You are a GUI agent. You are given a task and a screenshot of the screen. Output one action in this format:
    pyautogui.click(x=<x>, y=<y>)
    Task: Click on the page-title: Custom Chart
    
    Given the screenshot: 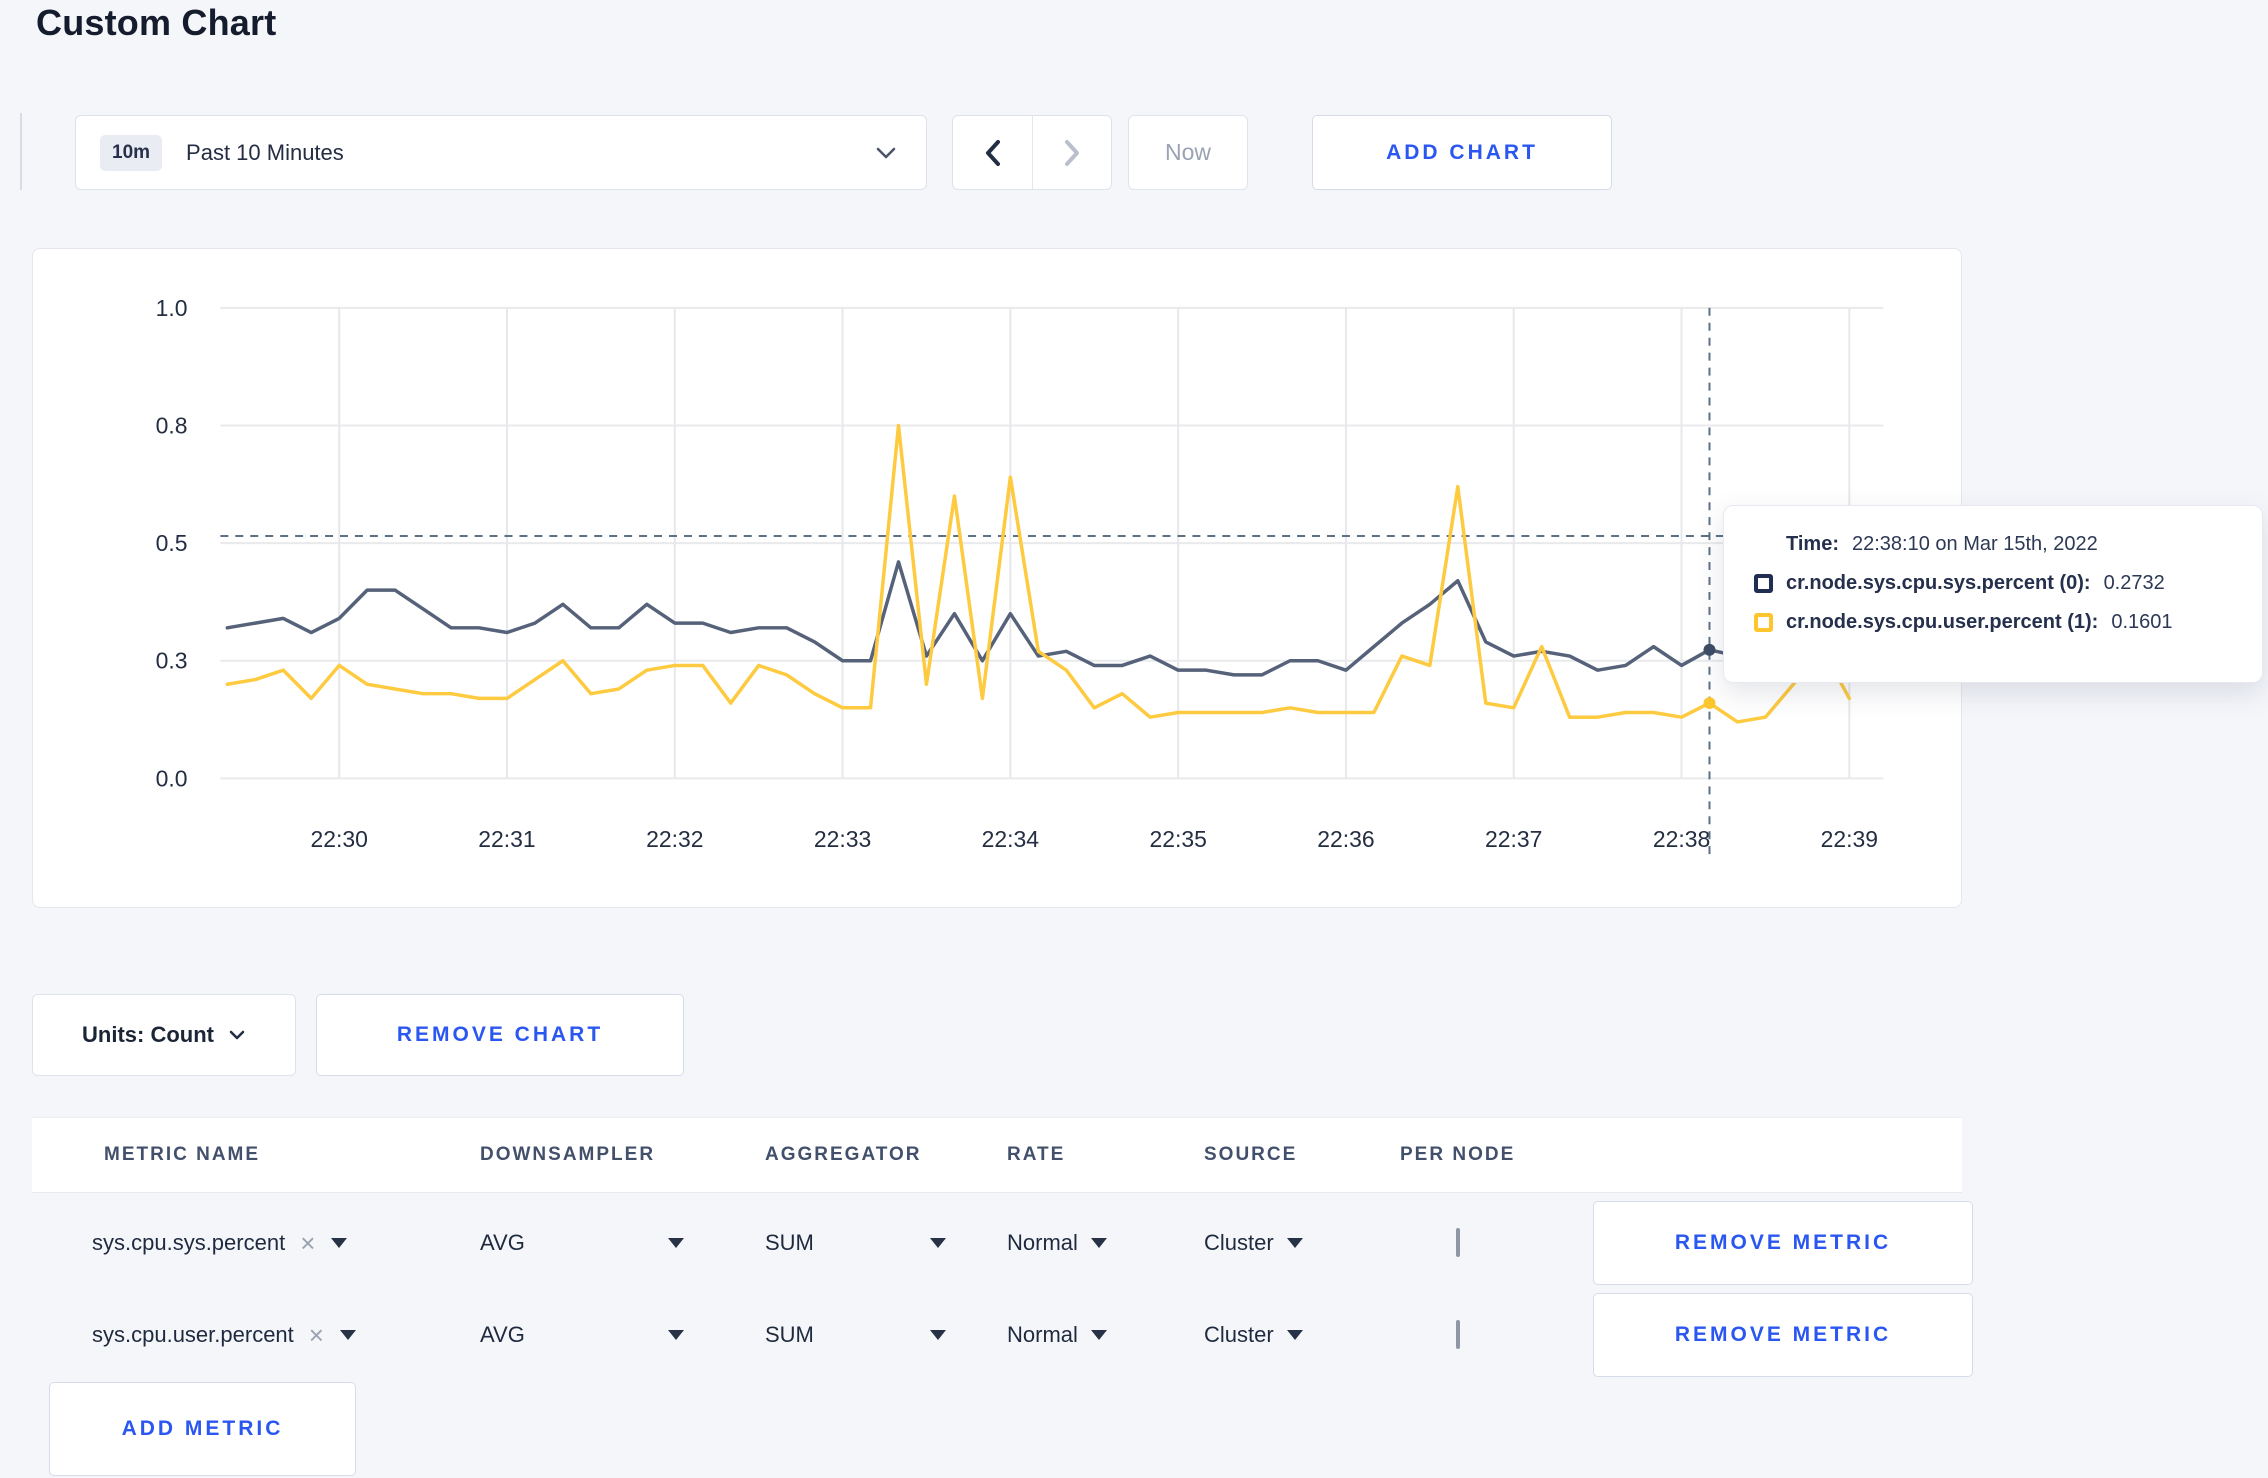 What is the action you would take?
    pyautogui.click(x=156, y=22)
    